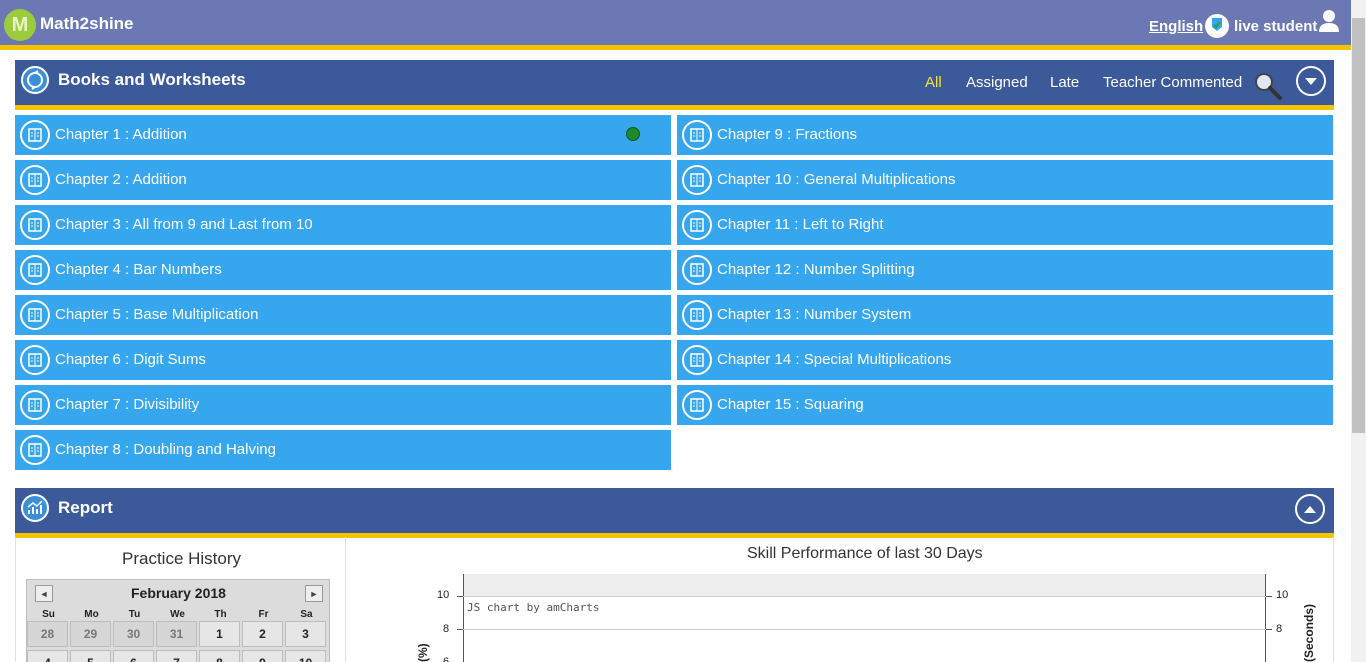  What do you see at coordinates (1005, 180) in the screenshot?
I see `chapter-10-button: Chapter 10 : General Multiplications` at bounding box center [1005, 180].